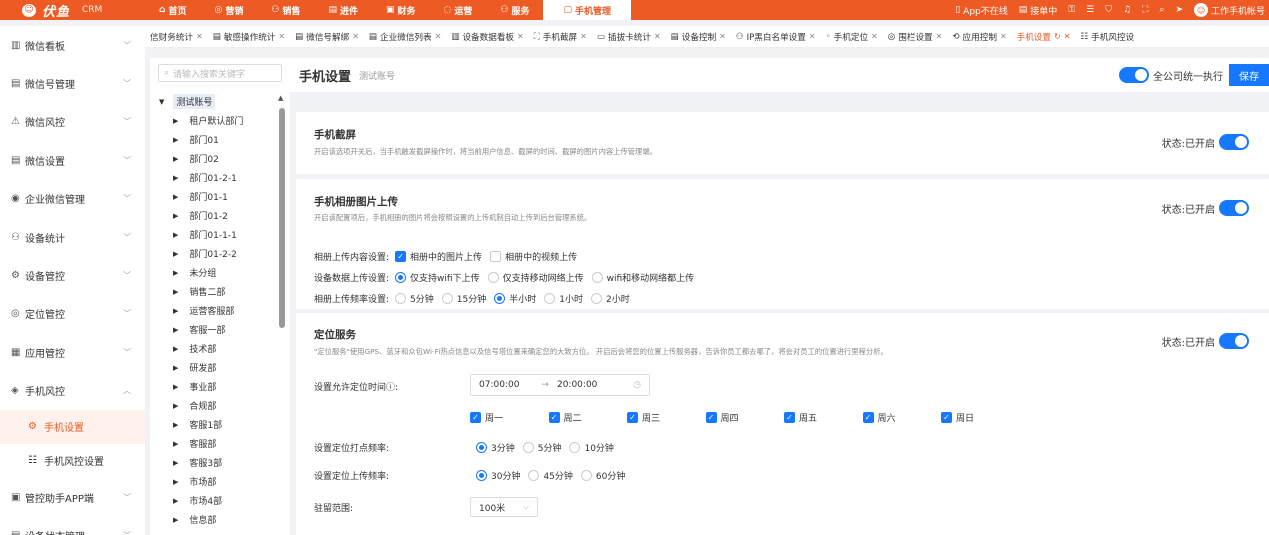 This screenshot has width=1269, height=535. I want to click on tab-4: ▥ 设备数据看板 ✕, so click(487, 36).